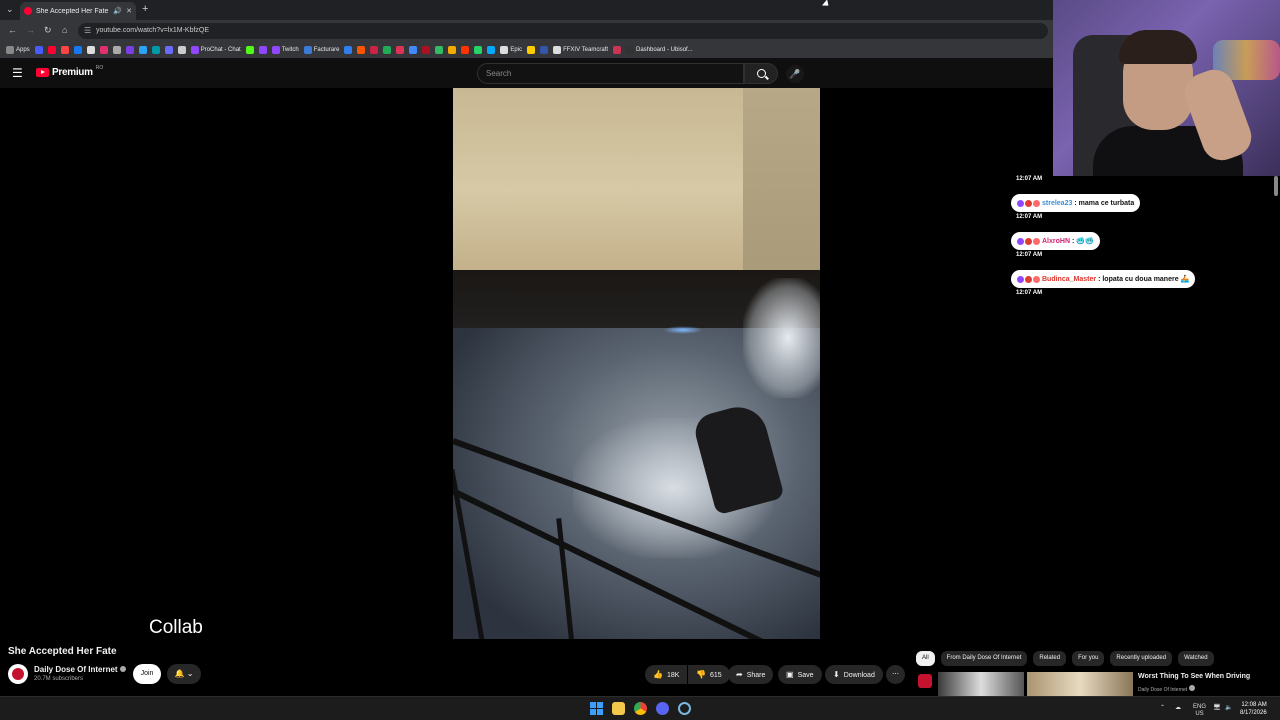  I want to click on download-button: ⬇ Download, so click(854, 674).